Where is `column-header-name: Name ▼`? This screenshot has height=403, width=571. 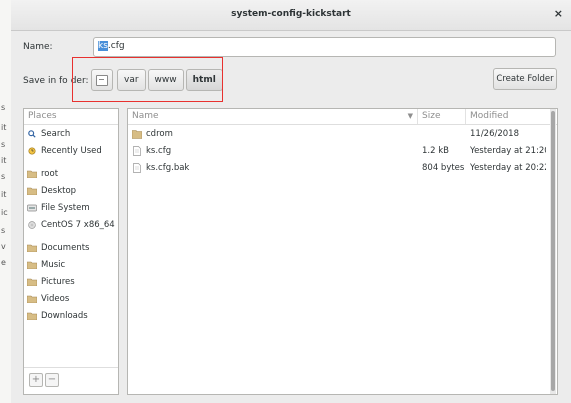
column-header-name: Name ▼ is located at coordinates (273, 116).